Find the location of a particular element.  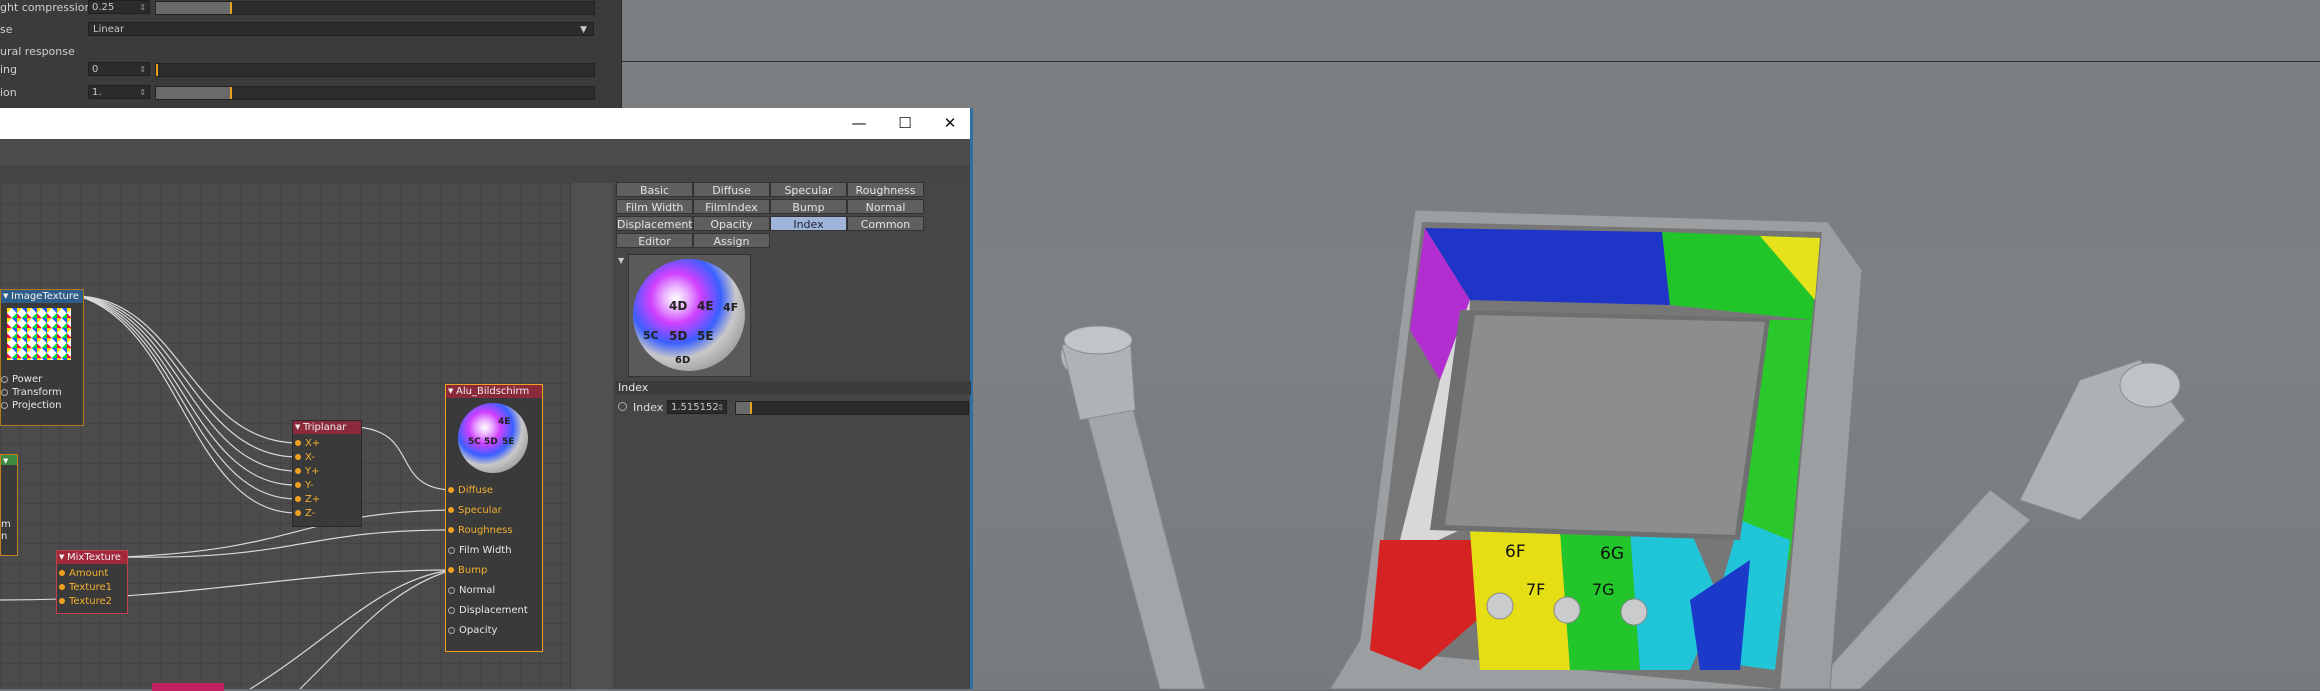

node-header: MixTexture is located at coordinates (92, 557).